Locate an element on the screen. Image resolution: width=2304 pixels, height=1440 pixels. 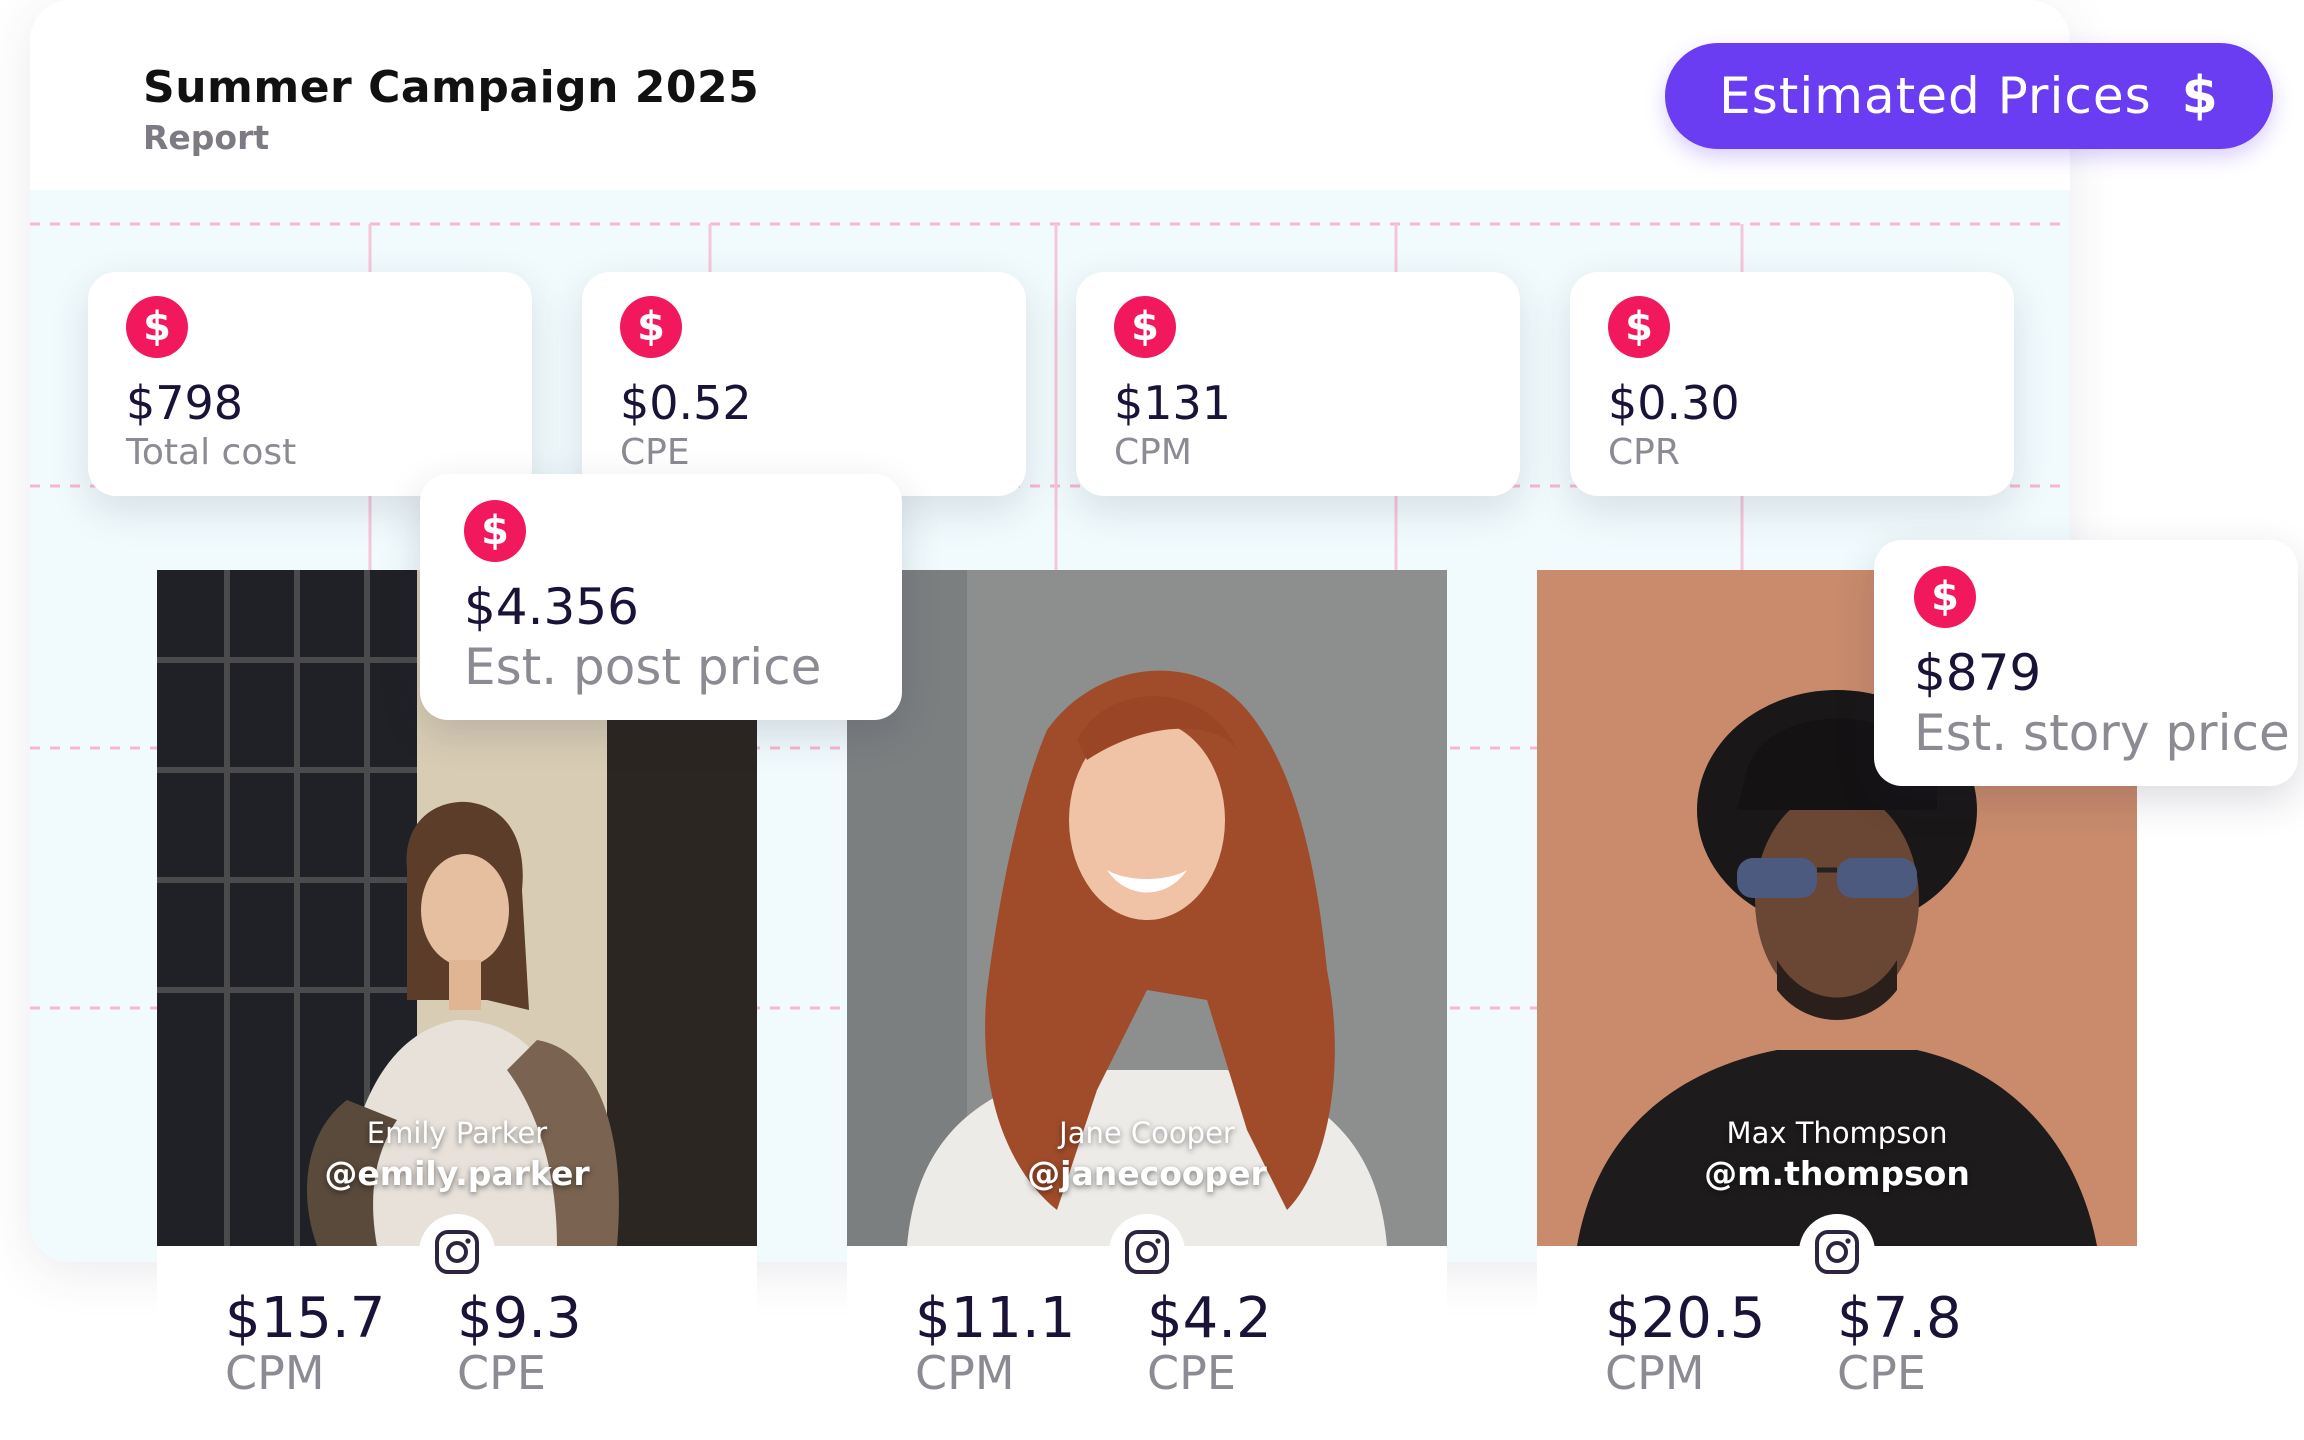
cpm-value: $15.7 is located at coordinates (305, 1318).